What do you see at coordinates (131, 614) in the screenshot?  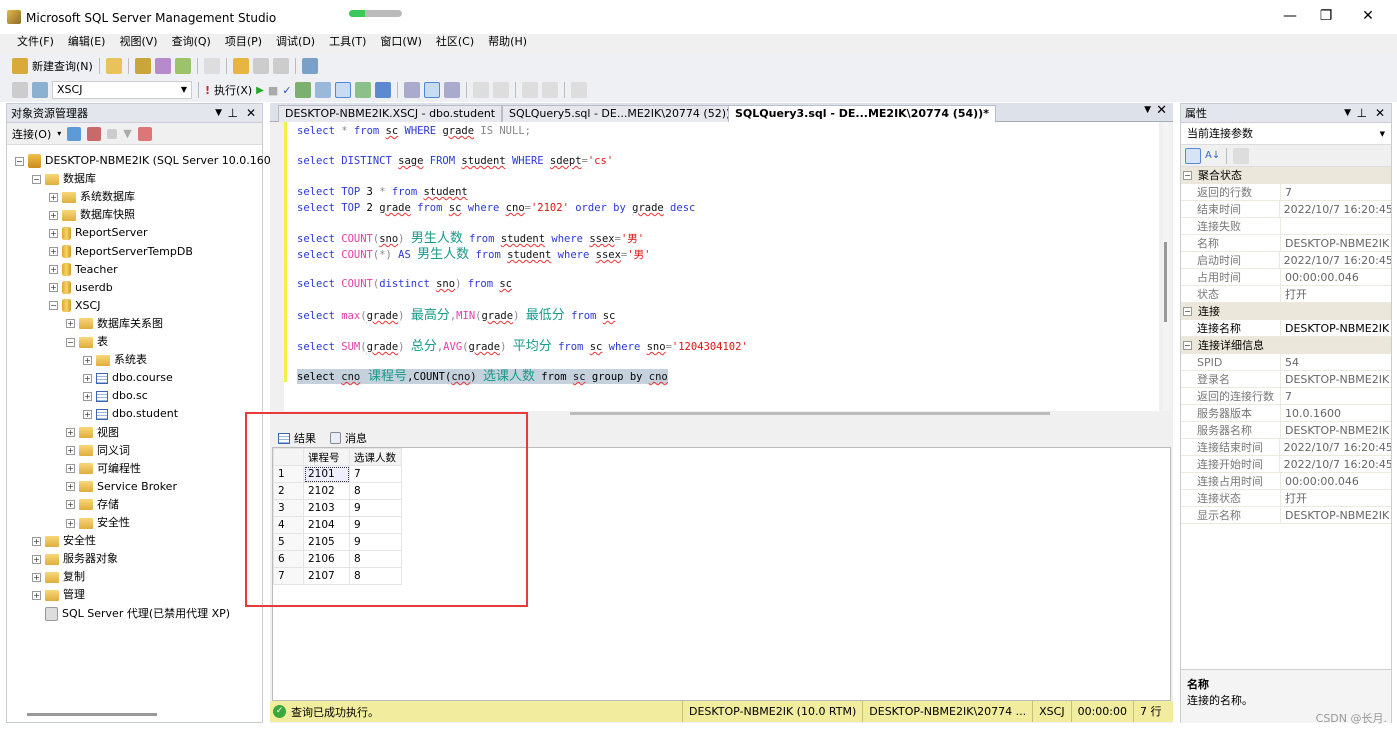 I see `tree-item: SQL Server 代理(已禁用代理 XP)` at bounding box center [131, 614].